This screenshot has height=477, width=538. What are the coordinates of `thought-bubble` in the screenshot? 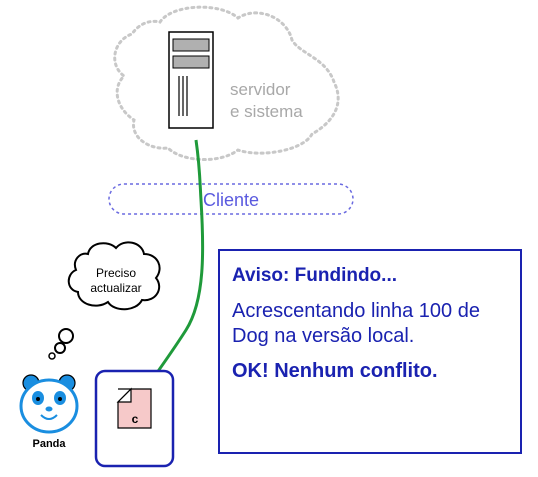 It's located at (104, 300).